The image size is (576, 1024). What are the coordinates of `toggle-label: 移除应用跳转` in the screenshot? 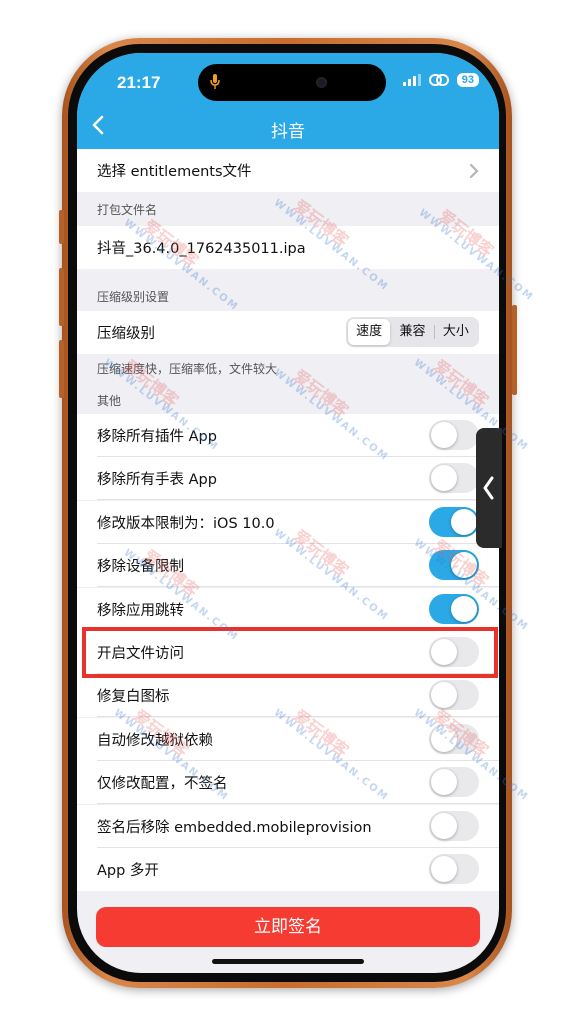 It's located at (140, 610).